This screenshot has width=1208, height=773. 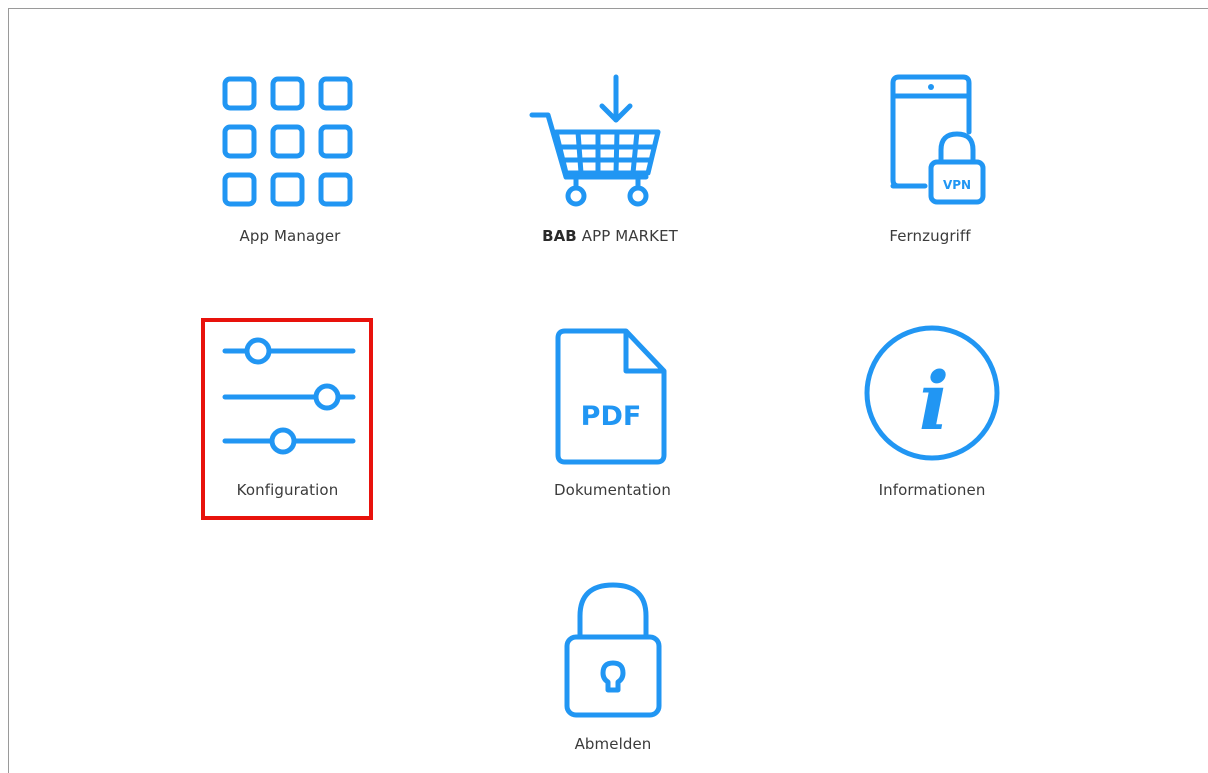 I want to click on app-market-tile: BAB APP MARKET, so click(x=615, y=160).